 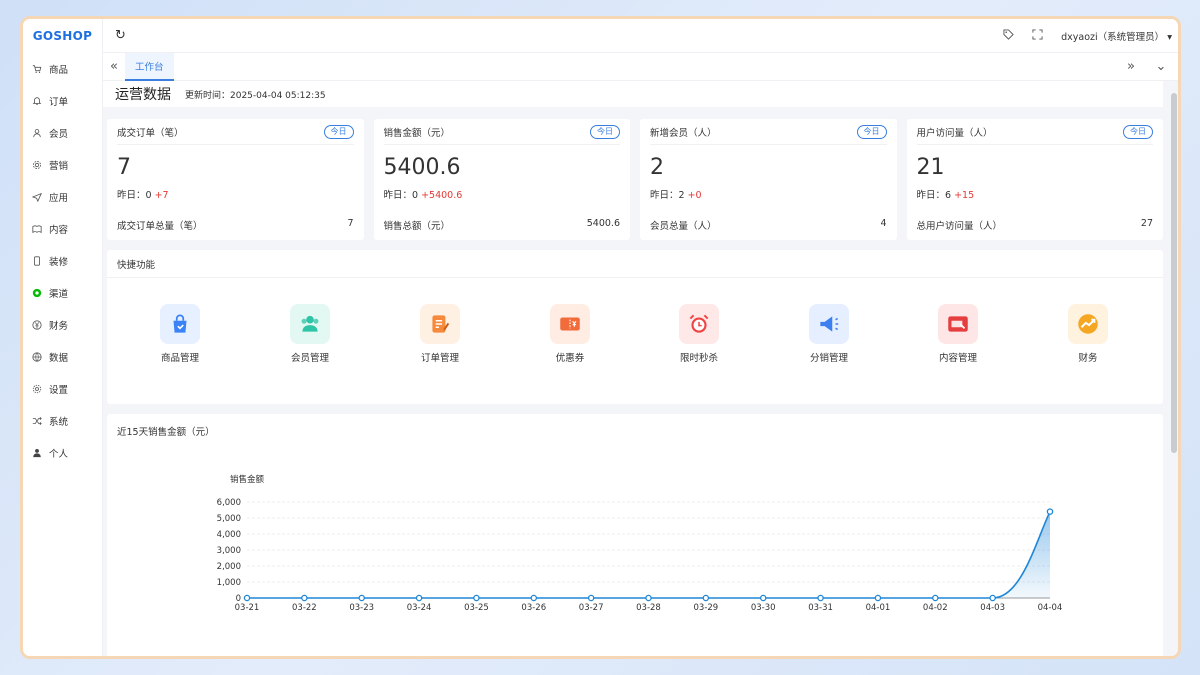 I want to click on quick-item: 会员管理, so click(x=310, y=334).